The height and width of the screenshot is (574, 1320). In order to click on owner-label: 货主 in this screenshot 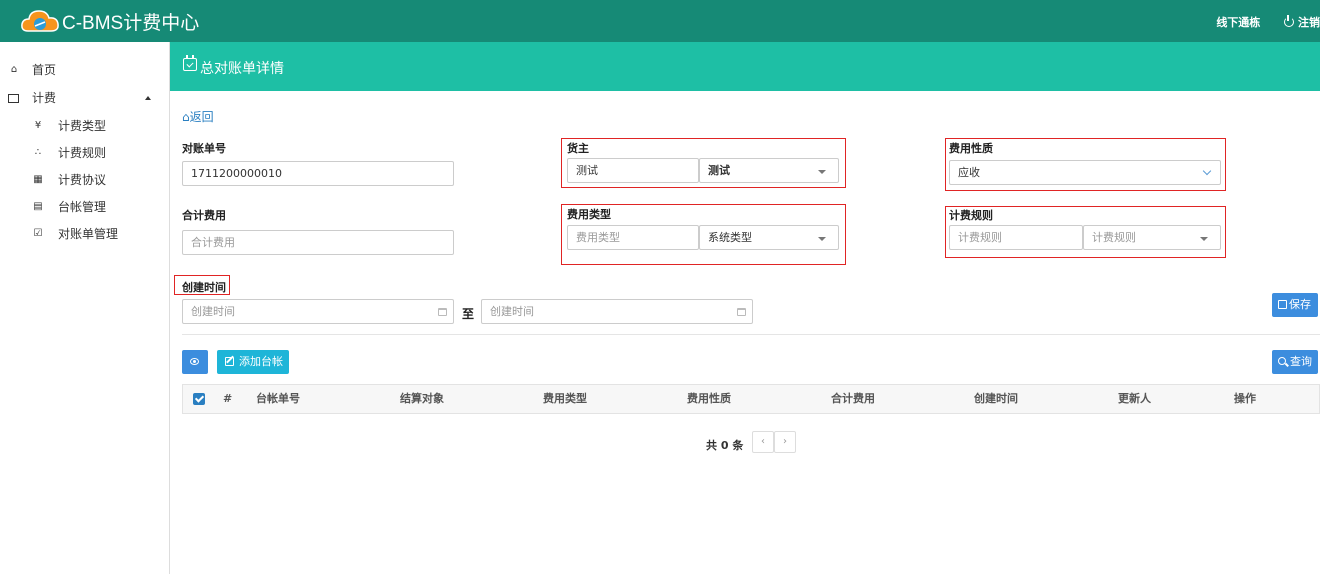, I will do `click(578, 148)`.